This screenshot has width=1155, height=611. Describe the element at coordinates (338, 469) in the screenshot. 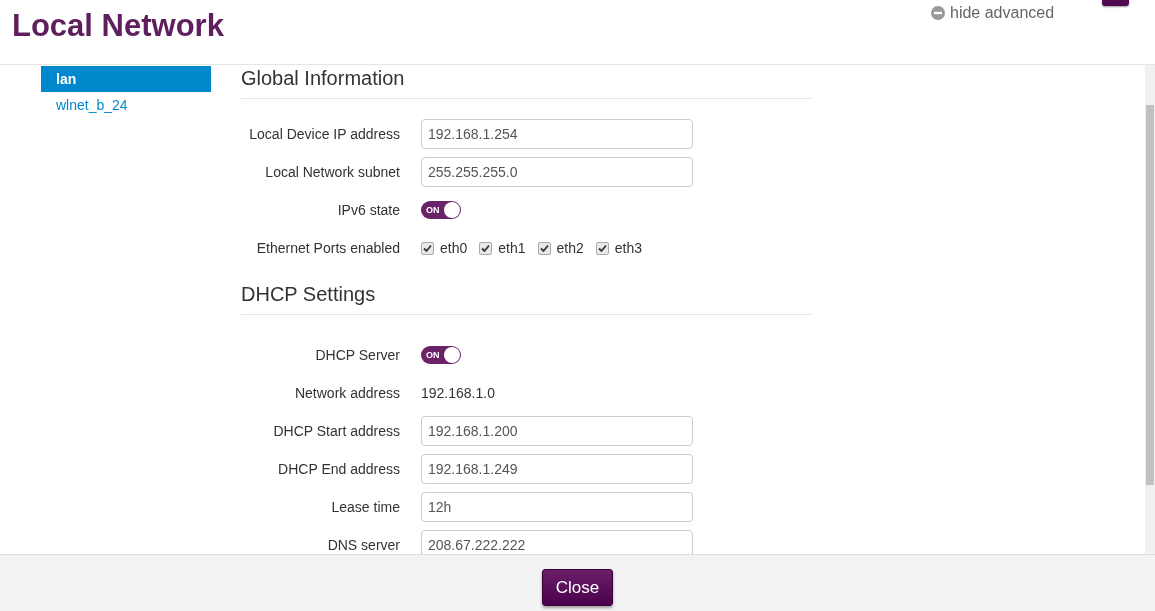

I see `field-label: DHCP End address` at that location.